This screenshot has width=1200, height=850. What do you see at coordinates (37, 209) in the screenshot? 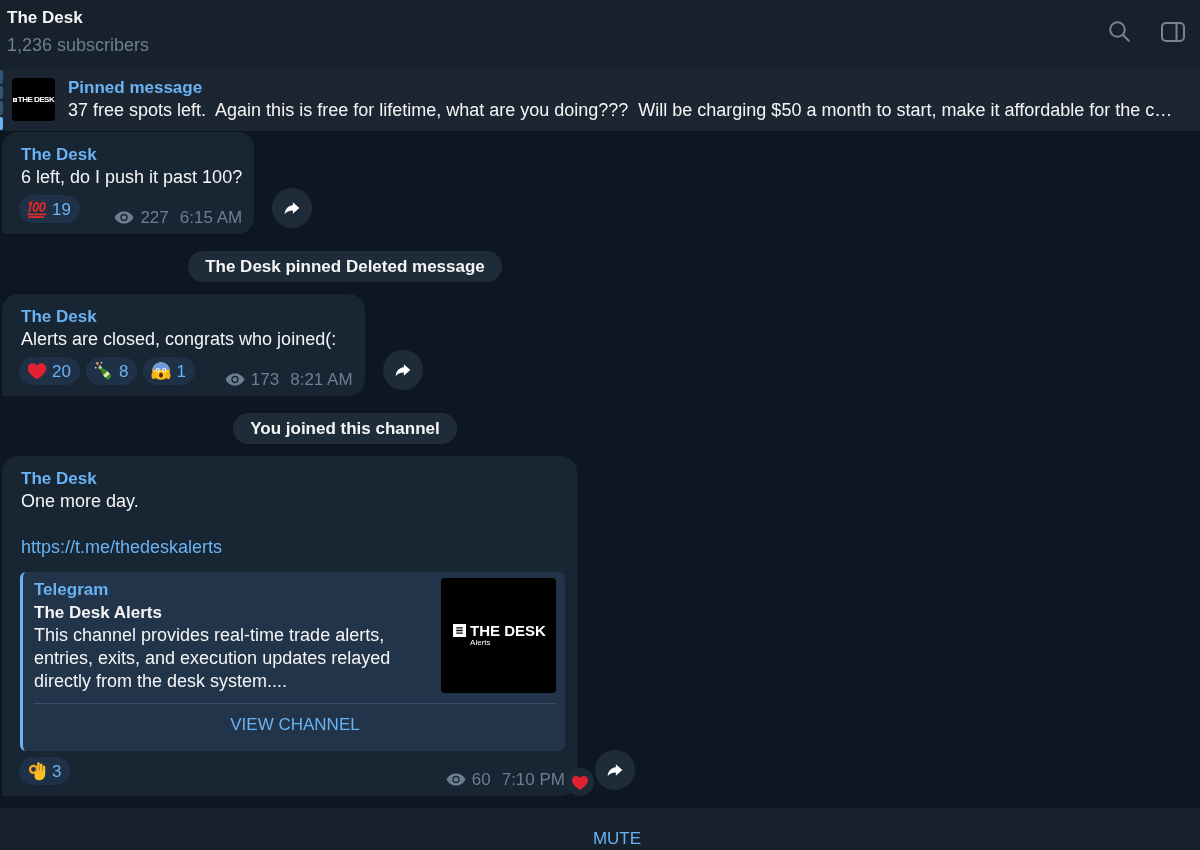
I see `hundred-points-icon` at bounding box center [37, 209].